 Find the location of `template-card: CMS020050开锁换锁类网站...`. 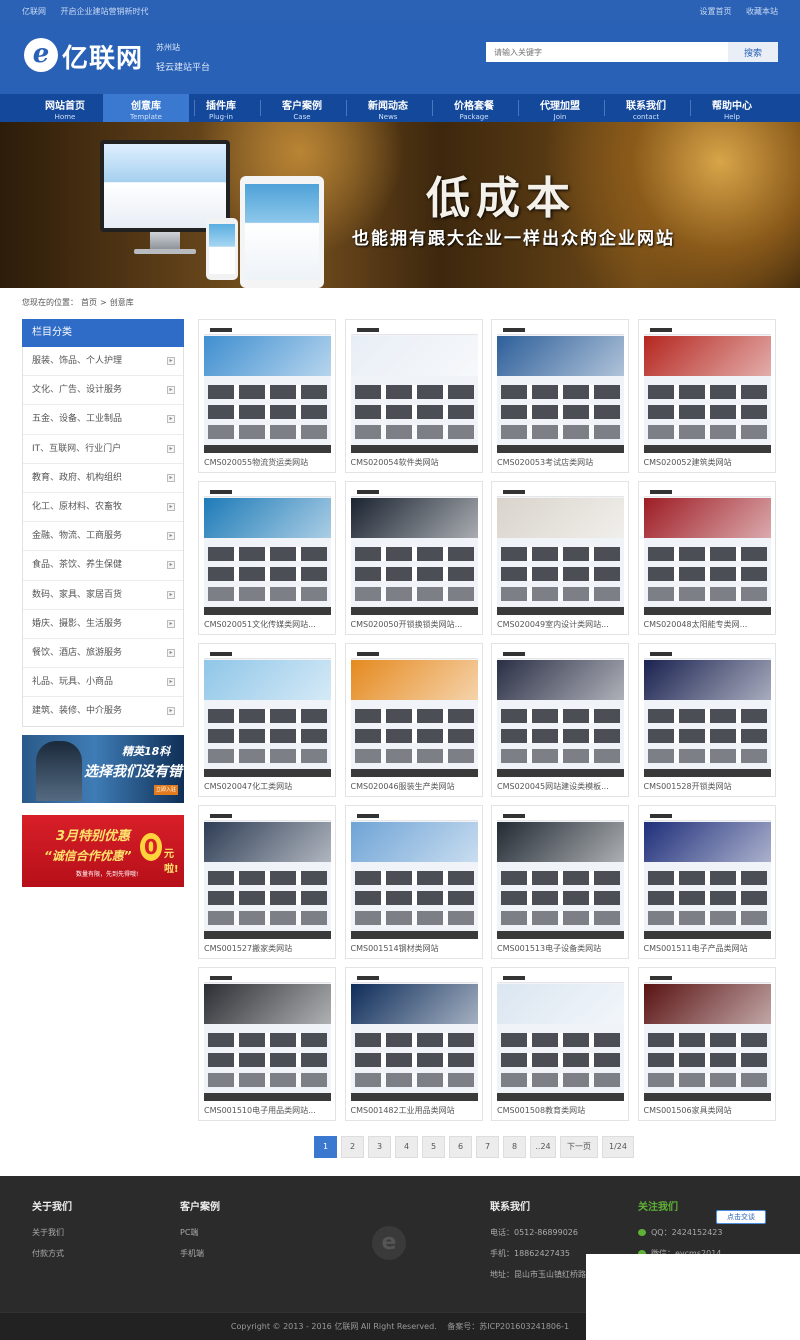

template-card: CMS020050开锁换锁类网站... is located at coordinates (413, 558).